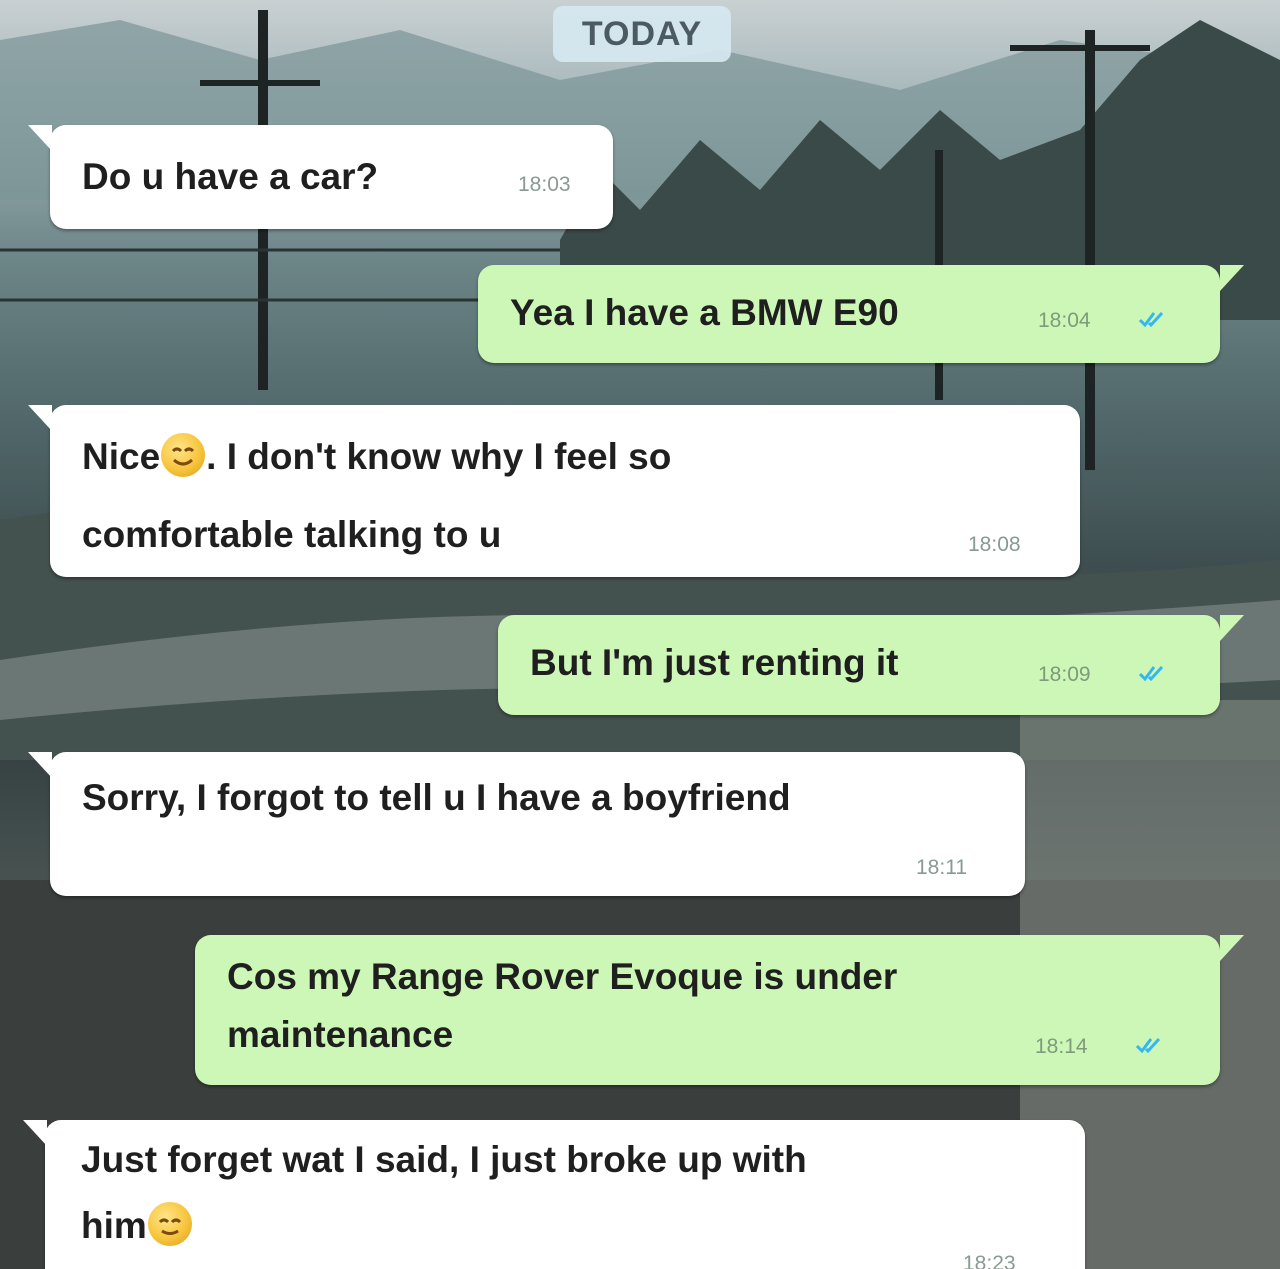  What do you see at coordinates (704, 312) in the screenshot?
I see `message-text: Yea I have a BMW E90` at bounding box center [704, 312].